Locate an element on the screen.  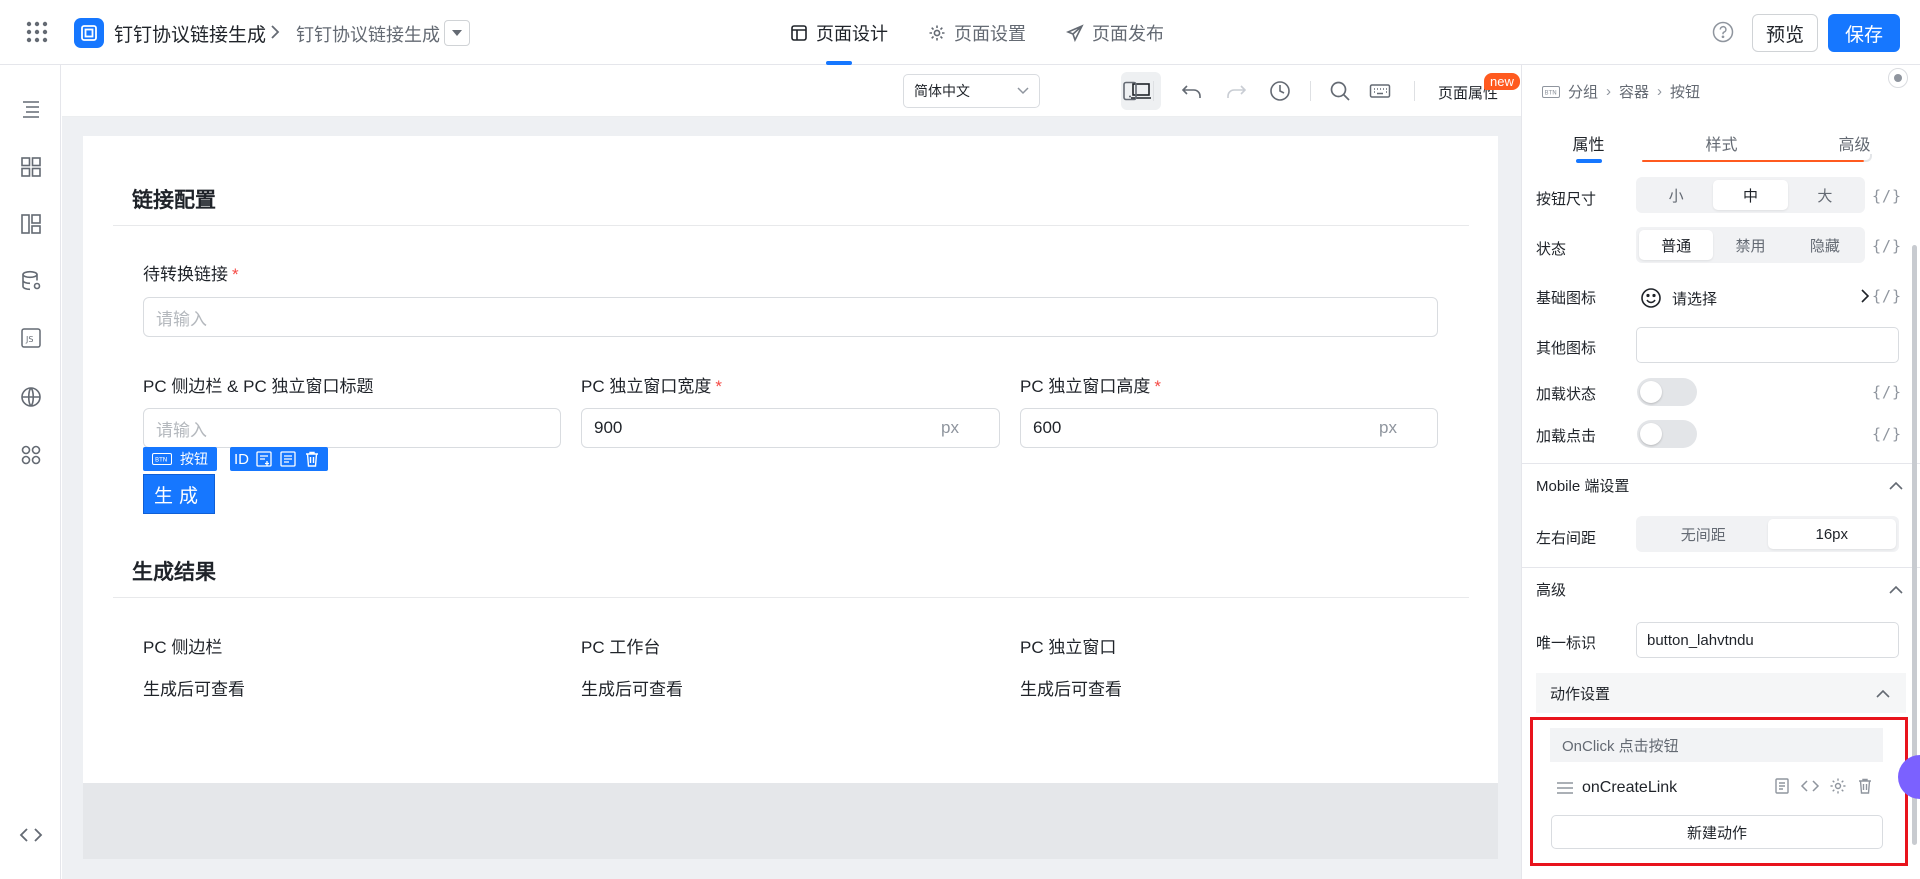
page-name: 钉钉协议链接生成 is located at coordinates (368, 34).